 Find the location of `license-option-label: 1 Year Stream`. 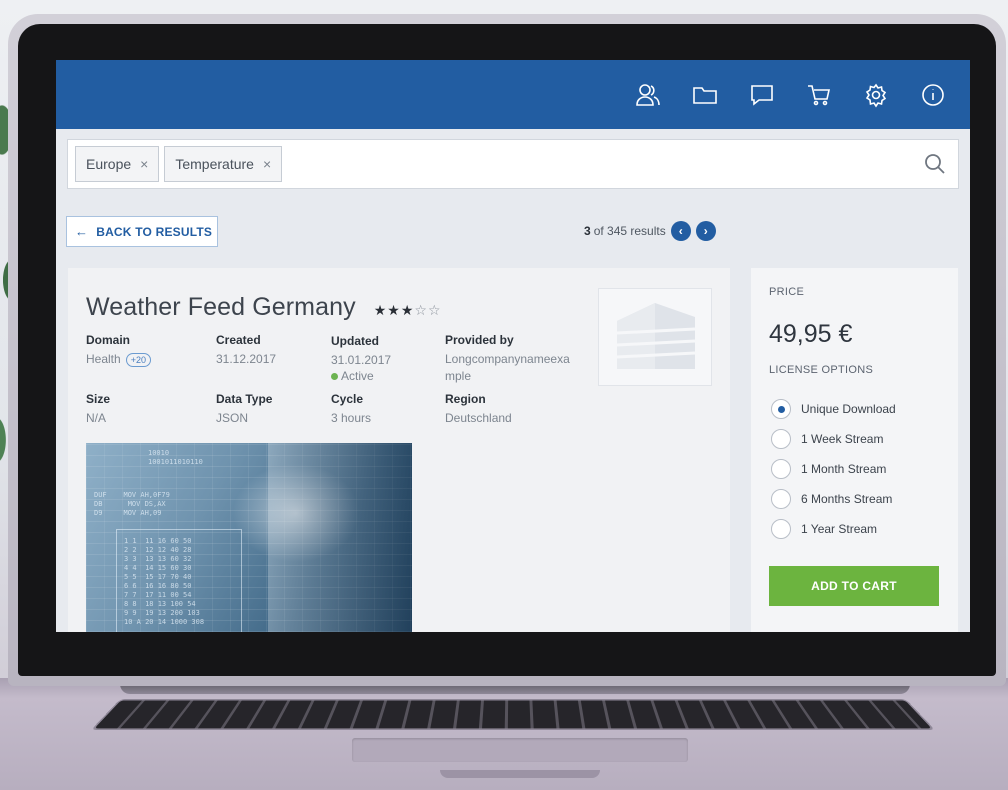

license-option-label: 1 Year Stream is located at coordinates (839, 529).